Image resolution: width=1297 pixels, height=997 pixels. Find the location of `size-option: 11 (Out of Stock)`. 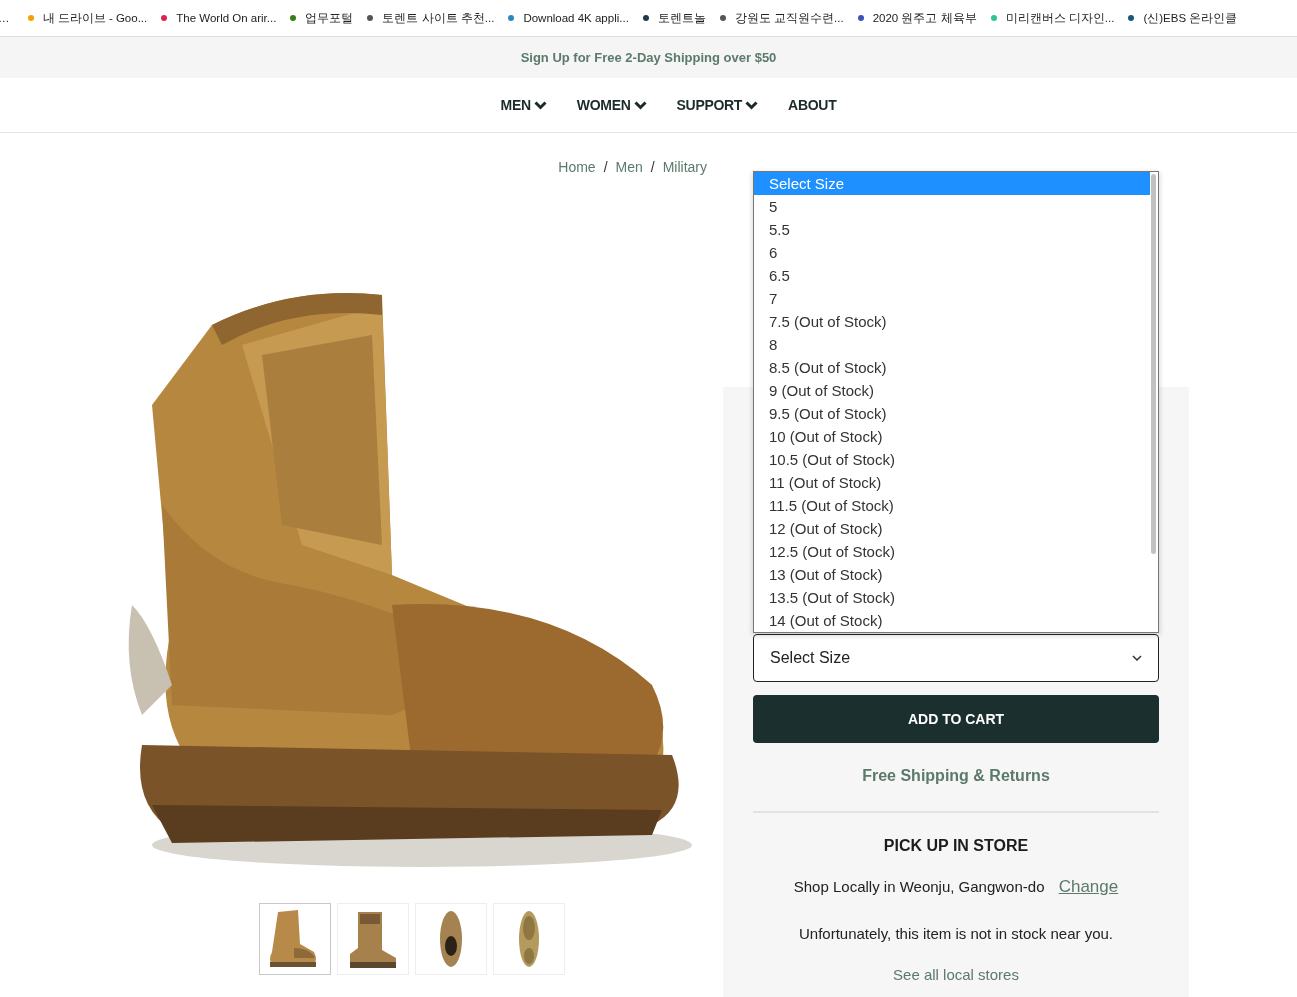

size-option: 11 (Out of Stock) is located at coordinates (956, 482).